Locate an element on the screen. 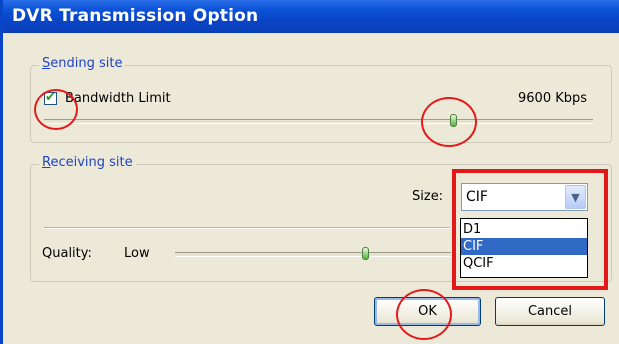  bandwidth-value: 9600 Kbps is located at coordinates (553, 98).